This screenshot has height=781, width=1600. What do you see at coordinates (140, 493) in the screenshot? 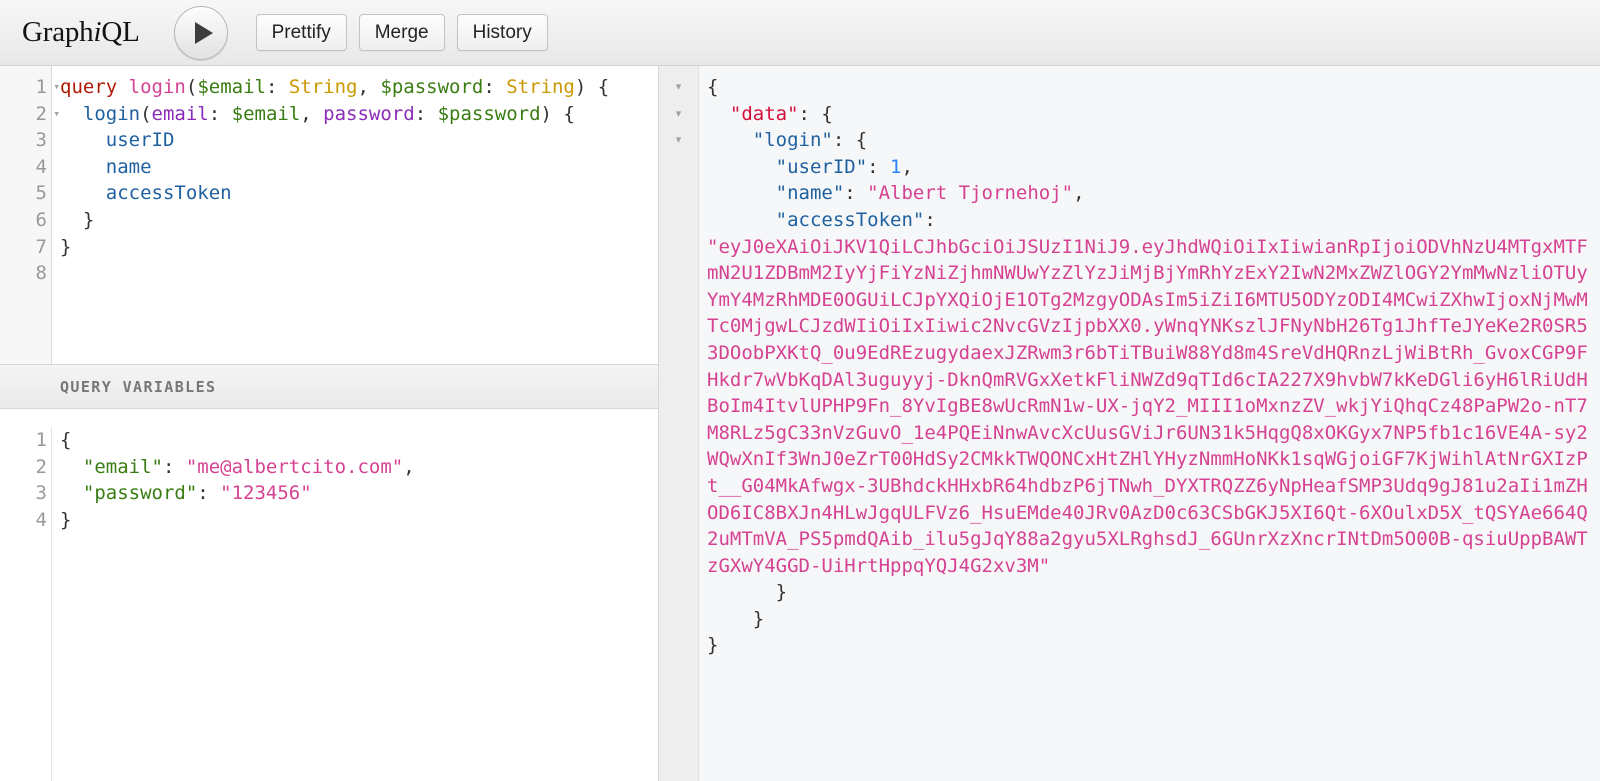
I see `code-token: "password"` at bounding box center [140, 493].